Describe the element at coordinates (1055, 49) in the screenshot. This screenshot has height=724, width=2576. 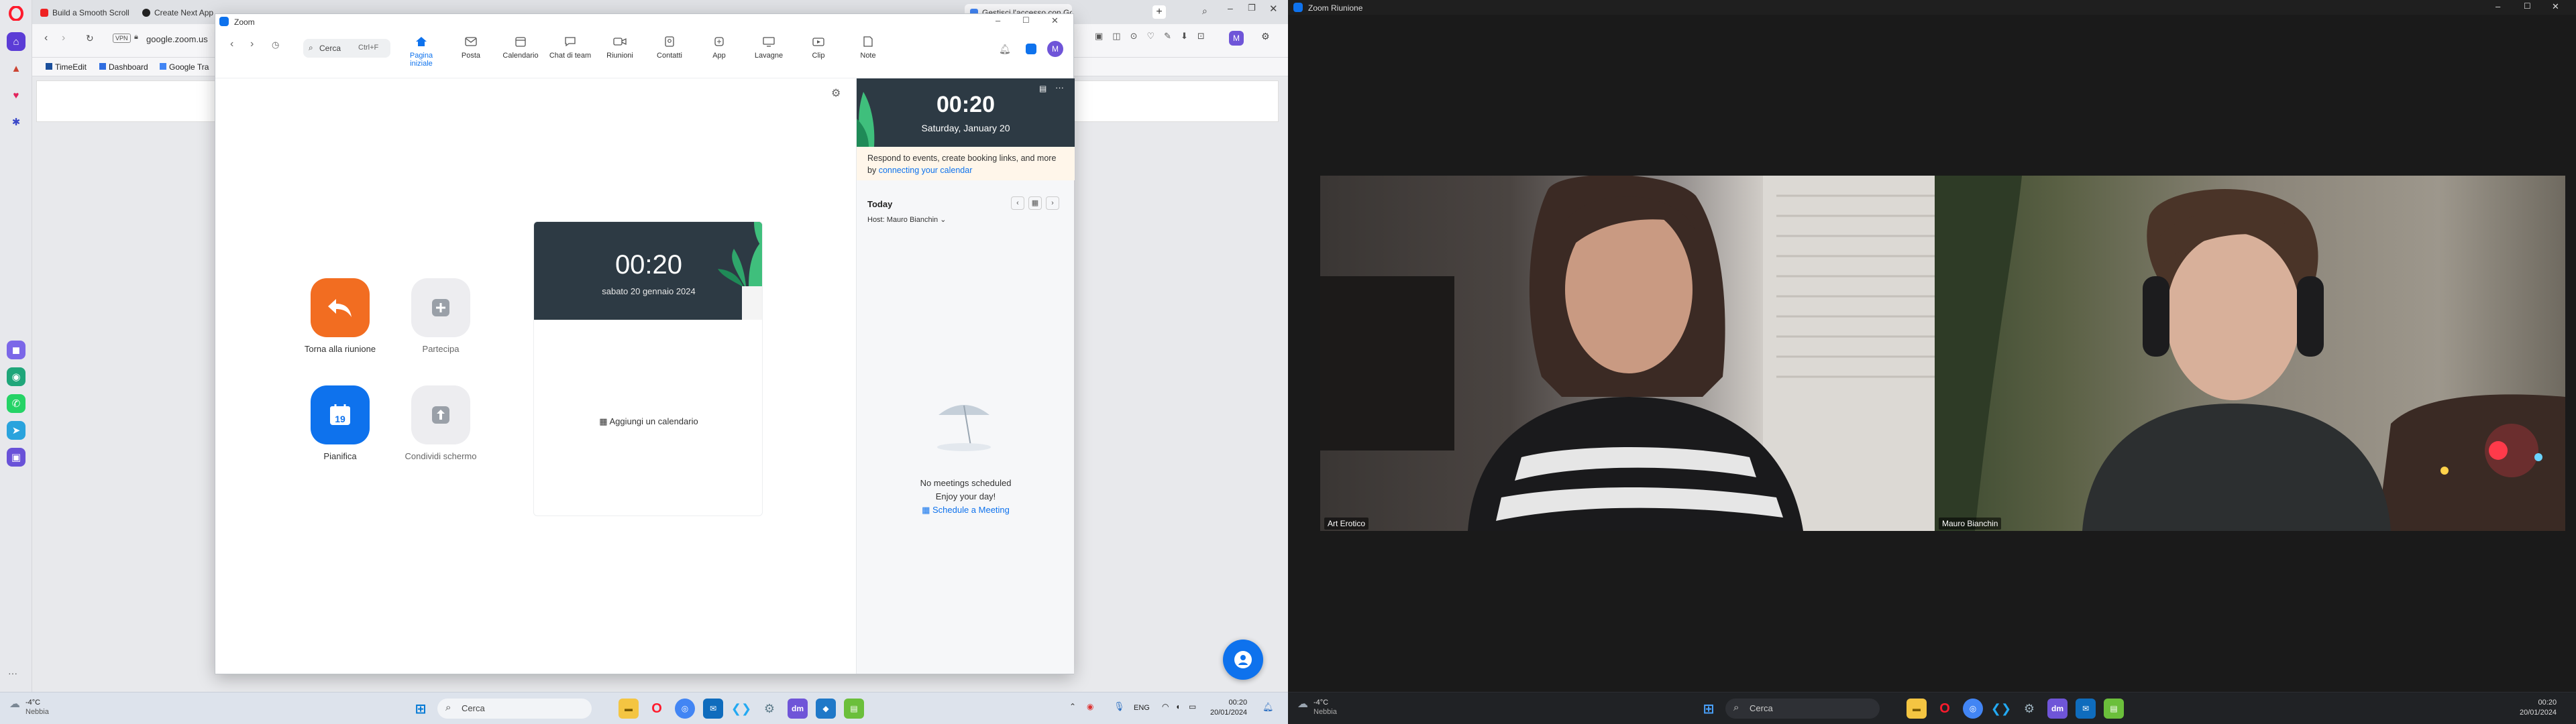
I see `user-avatar: M` at that location.